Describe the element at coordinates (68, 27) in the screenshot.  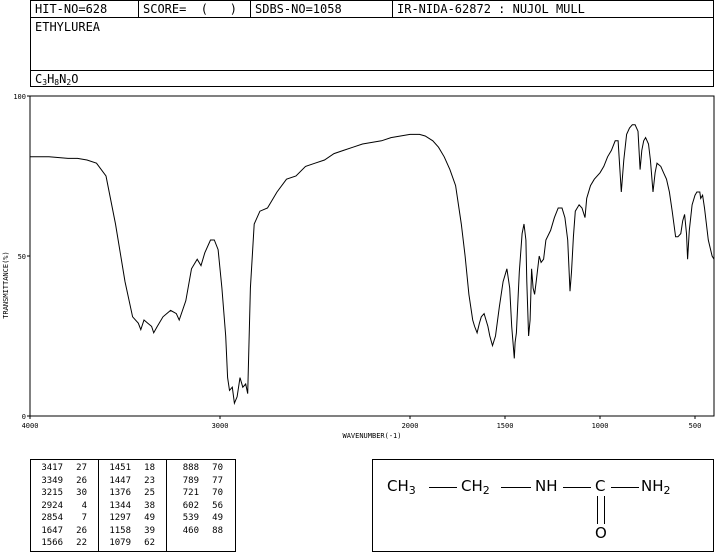
I see `compound-name: ETHYLUREA` at that location.